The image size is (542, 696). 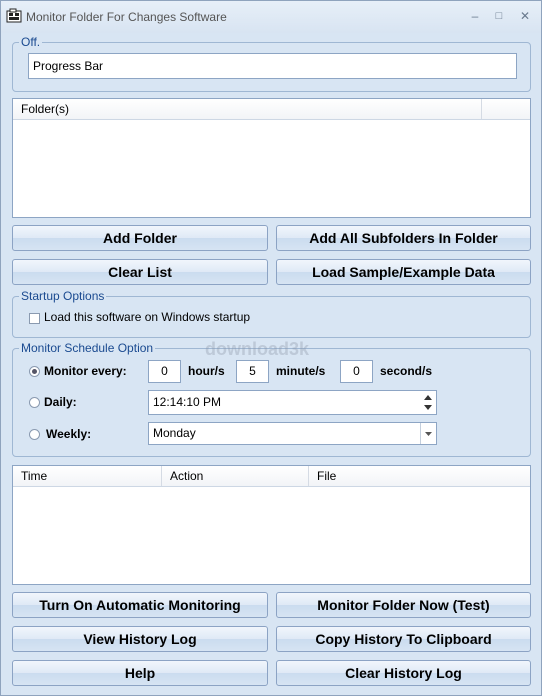 I want to click on minimize-button: –, so click(x=475, y=16).